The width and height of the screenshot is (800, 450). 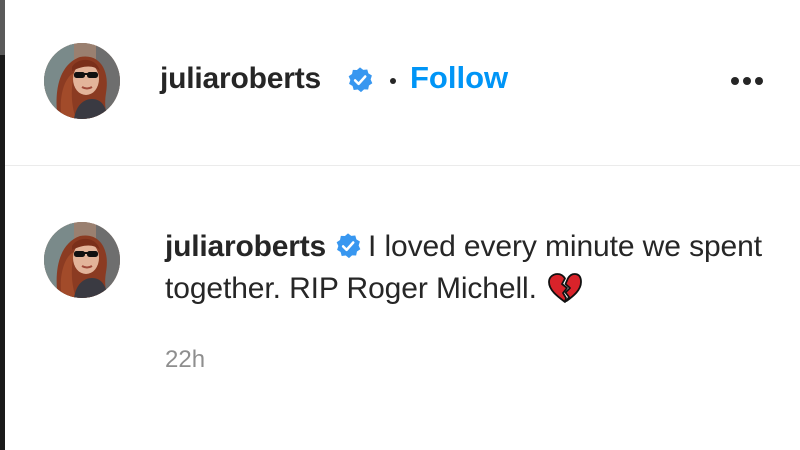 I want to click on more-options-icon, so click(x=747, y=82).